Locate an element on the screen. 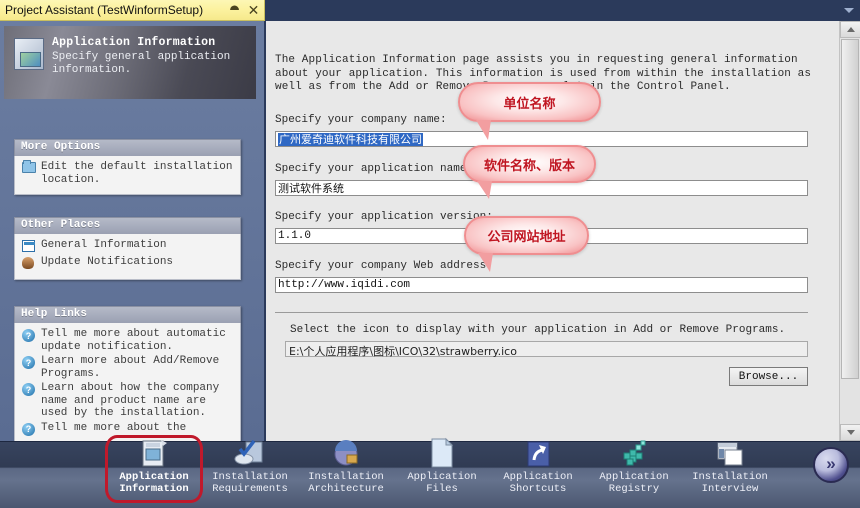 This screenshot has height=508, width=860. sidebar-group-title: Help Links is located at coordinates (127, 314).